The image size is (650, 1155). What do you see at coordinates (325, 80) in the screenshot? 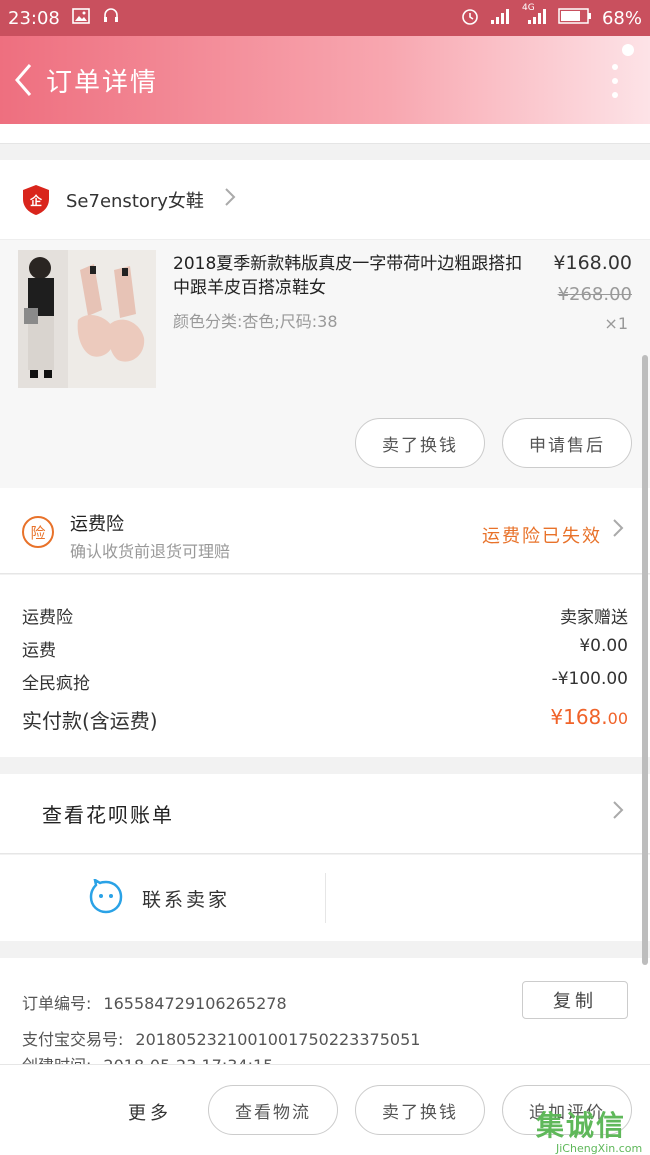
I see `nav-bar: 订单详情` at bounding box center [325, 80].